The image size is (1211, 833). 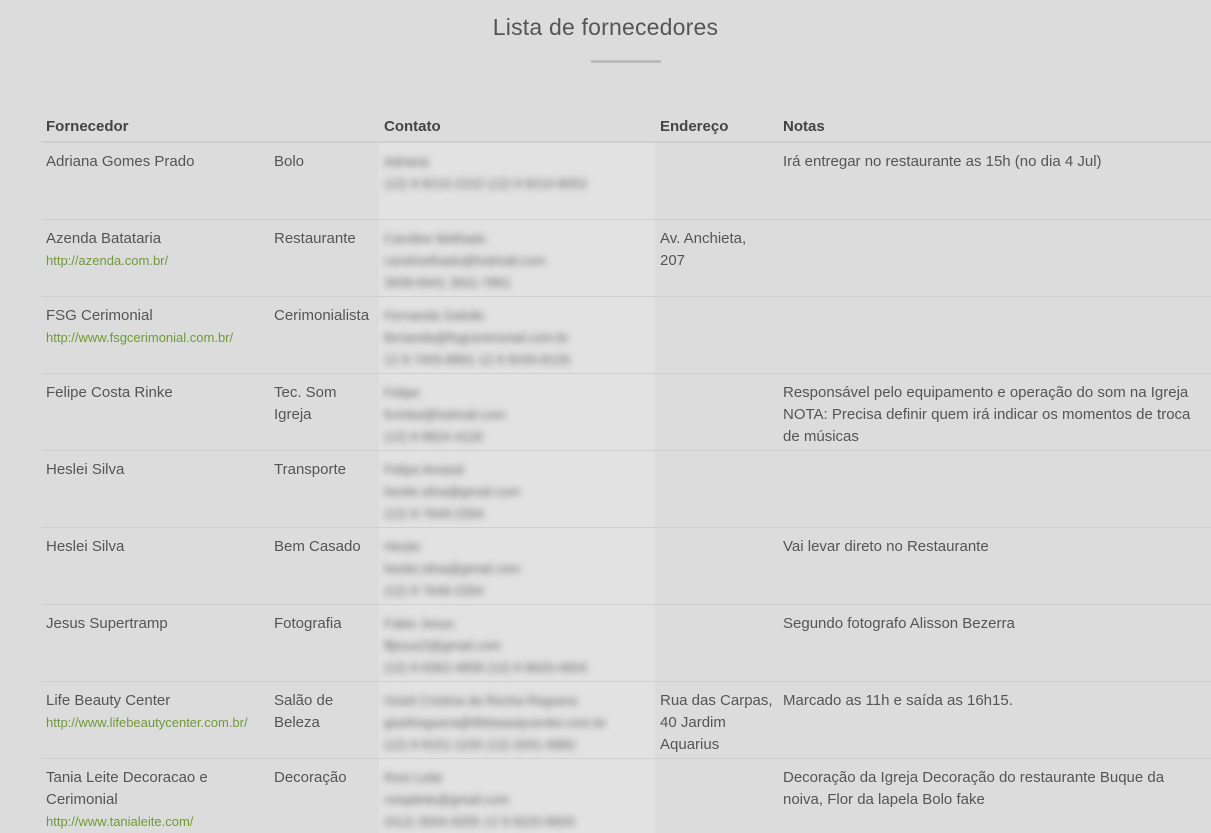 I want to click on table-header-row: Fornecedor Contato Endereço Notas, so click(x=626, y=125).